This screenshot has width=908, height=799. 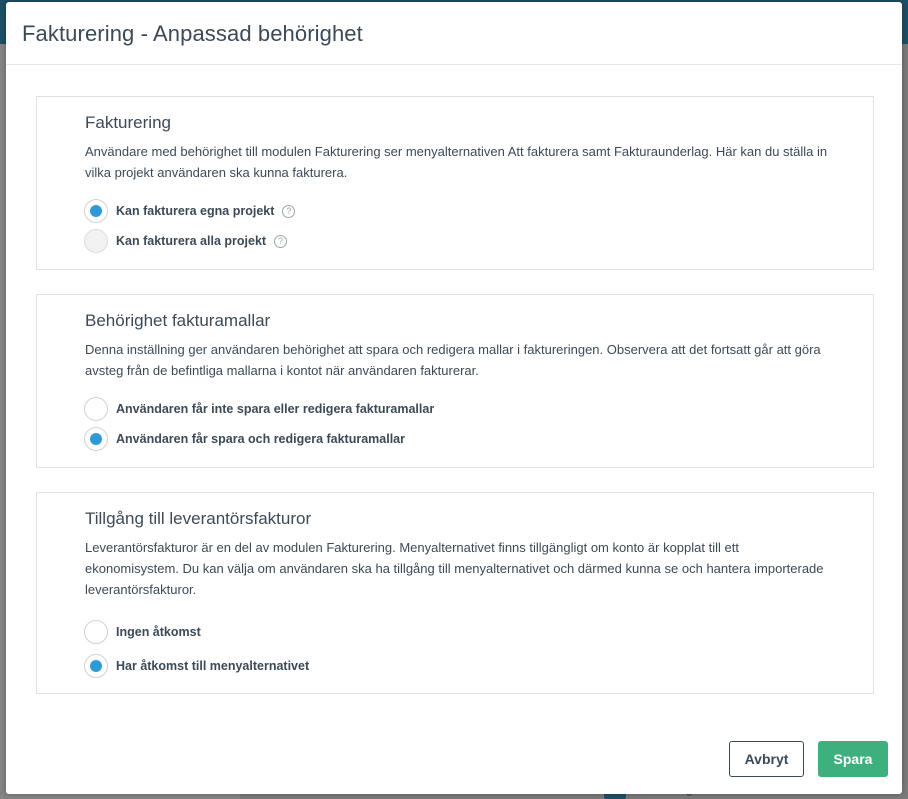 What do you see at coordinates (96, 666) in the screenshot?
I see `radio-menu-access` at bounding box center [96, 666].